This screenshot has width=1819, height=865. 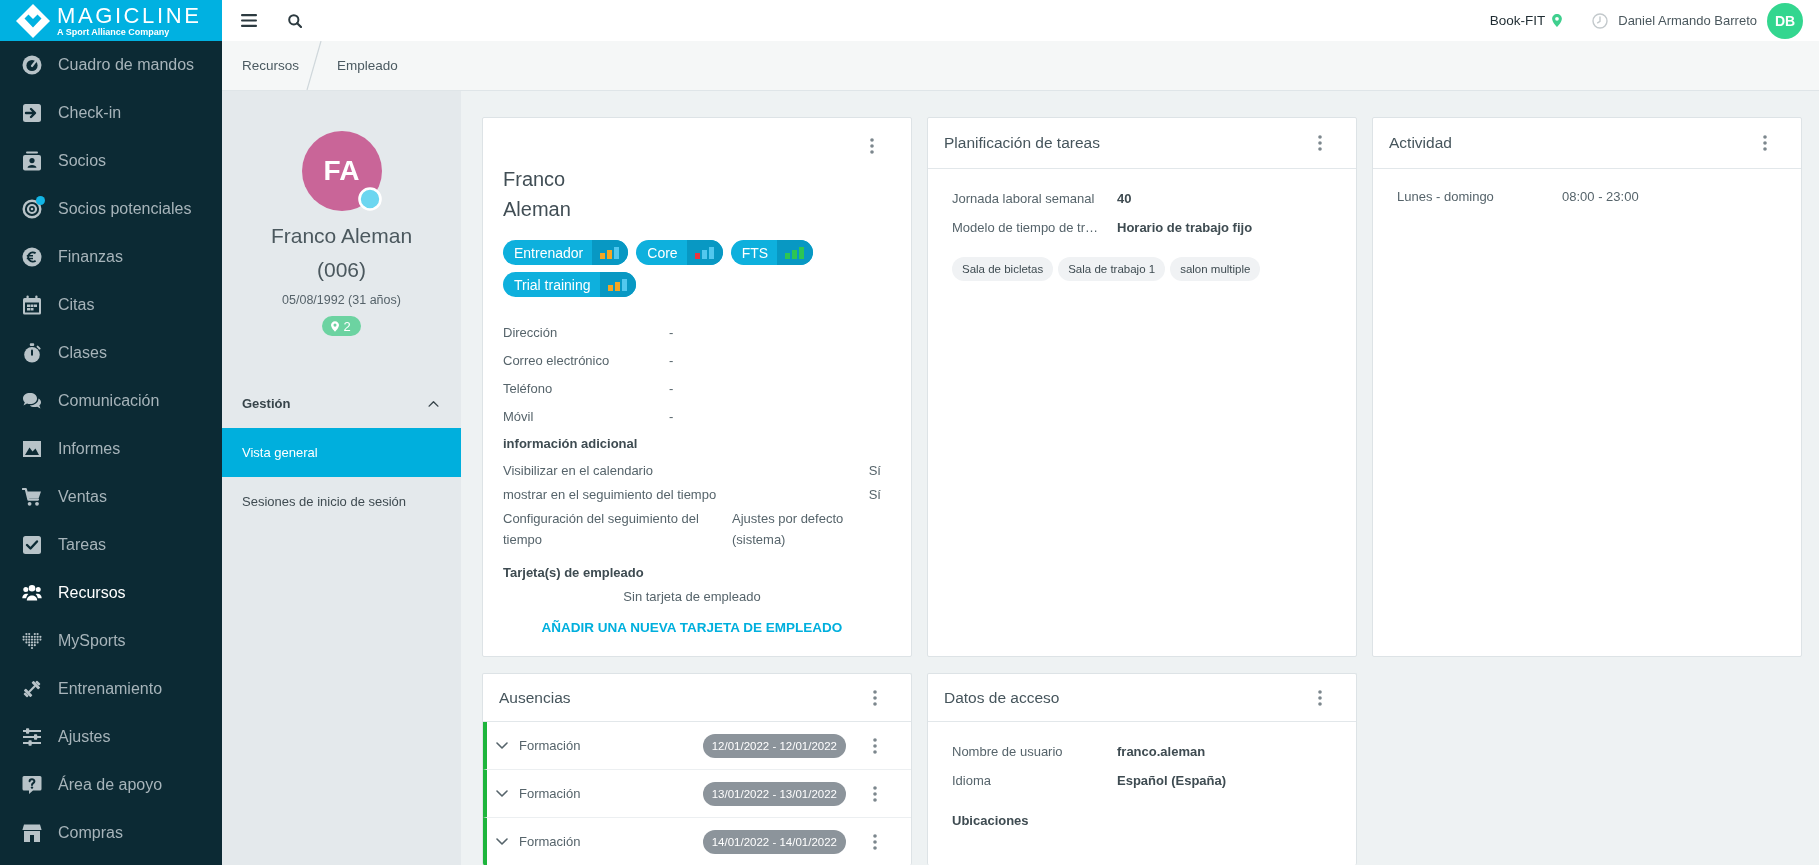 What do you see at coordinates (341, 403) in the screenshot?
I see `section-toggle: Gestión` at bounding box center [341, 403].